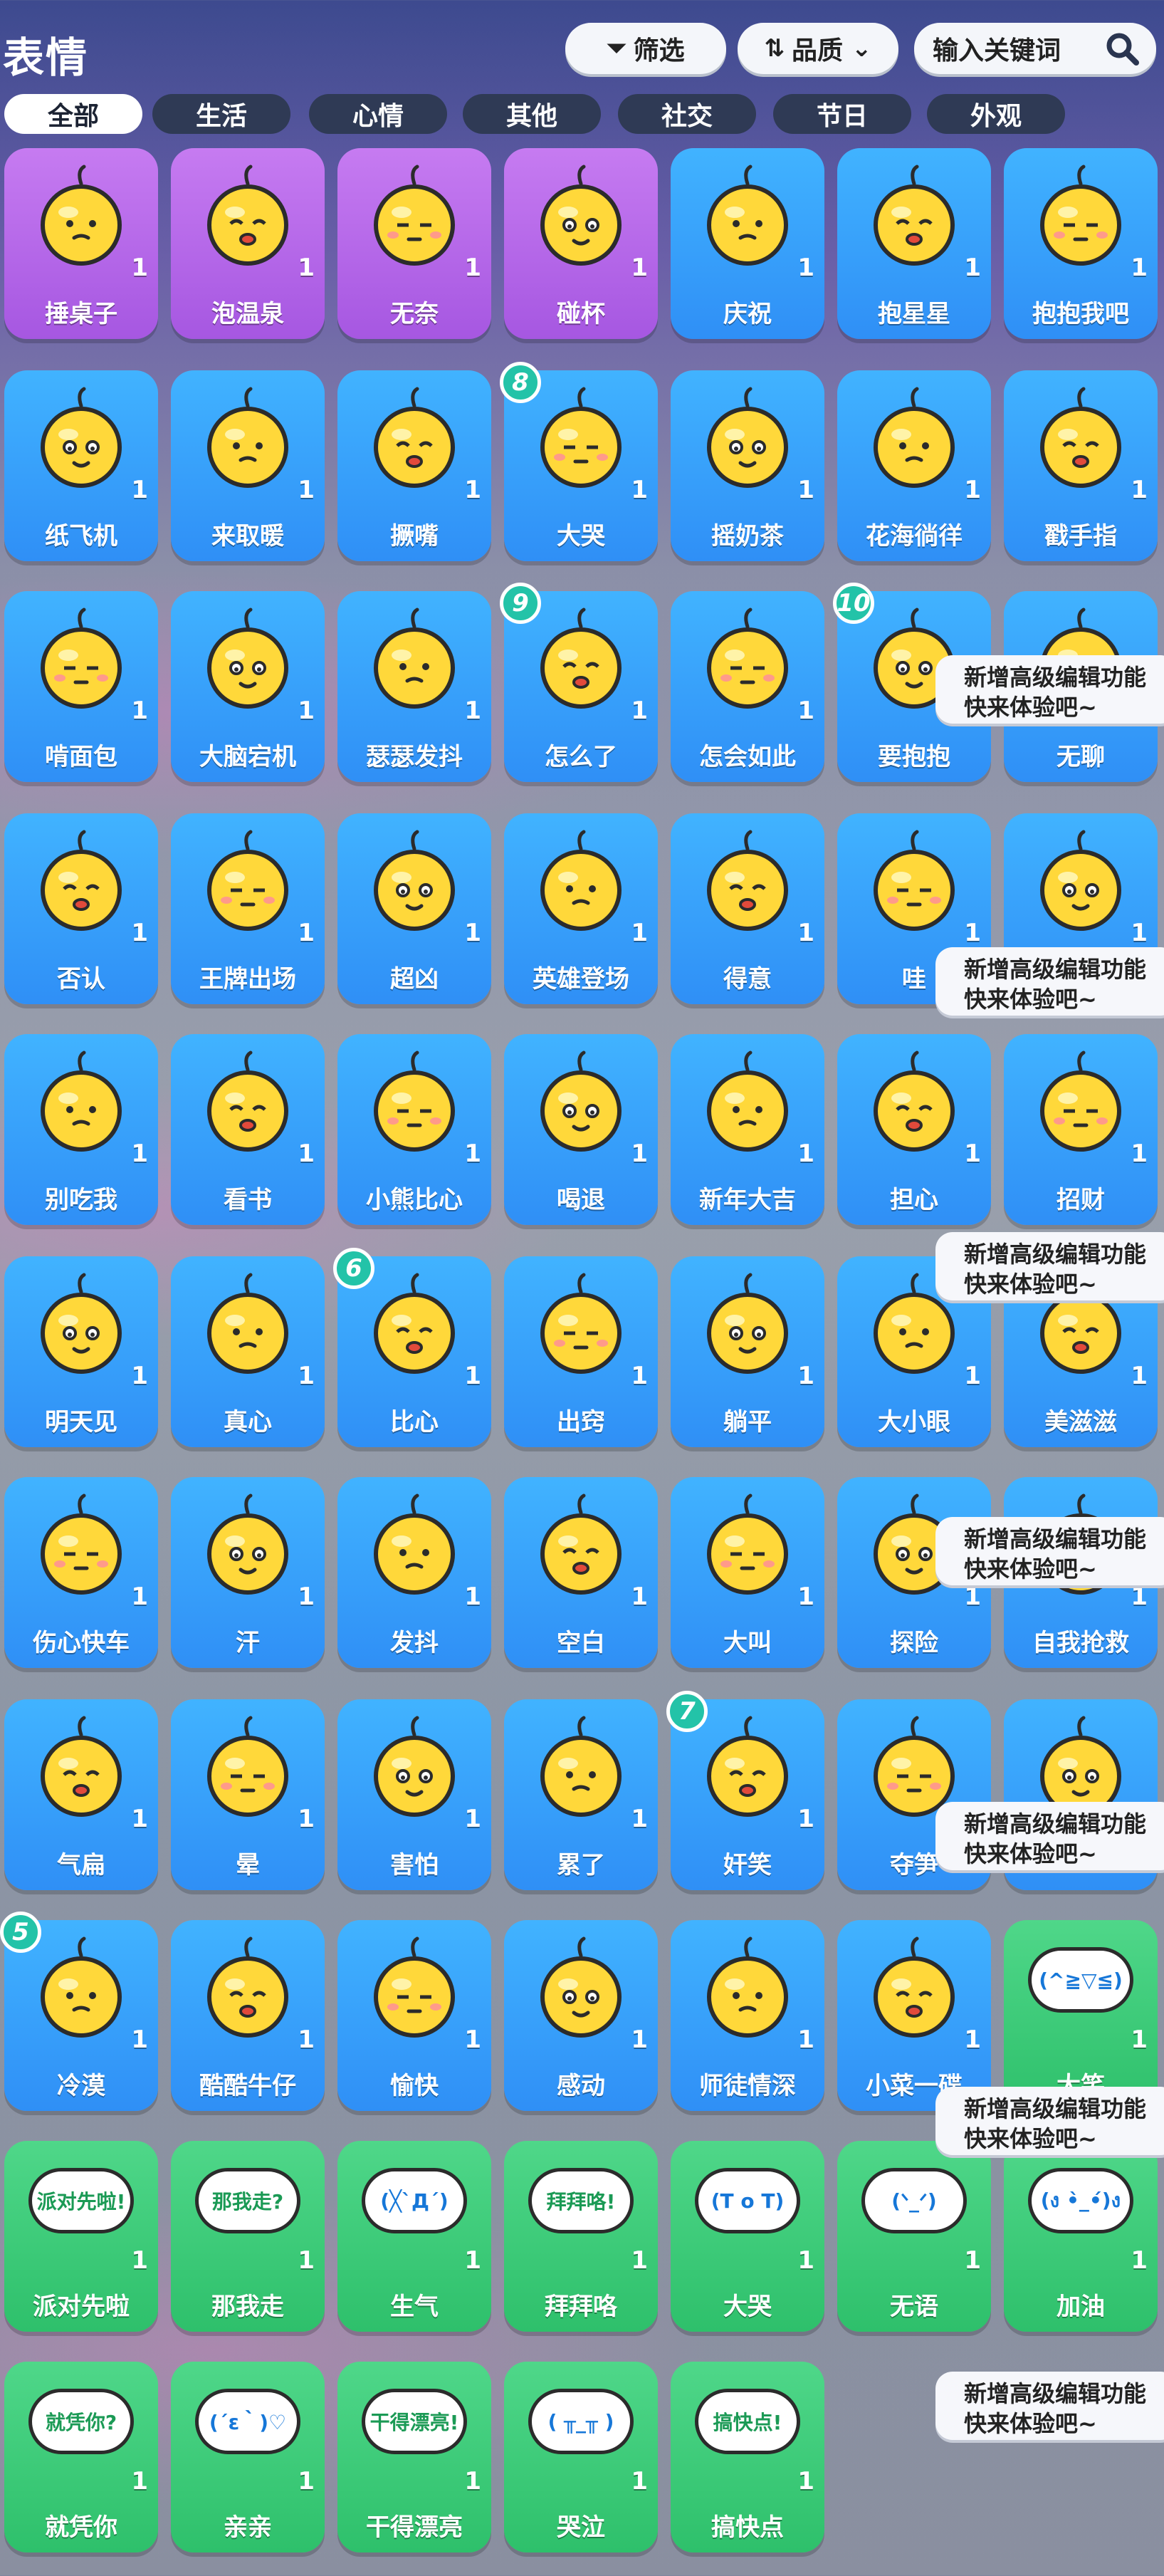 This screenshot has width=1164, height=2576. Describe the element at coordinates (248, 1351) in the screenshot. I see `emote-card: 1 真心` at that location.